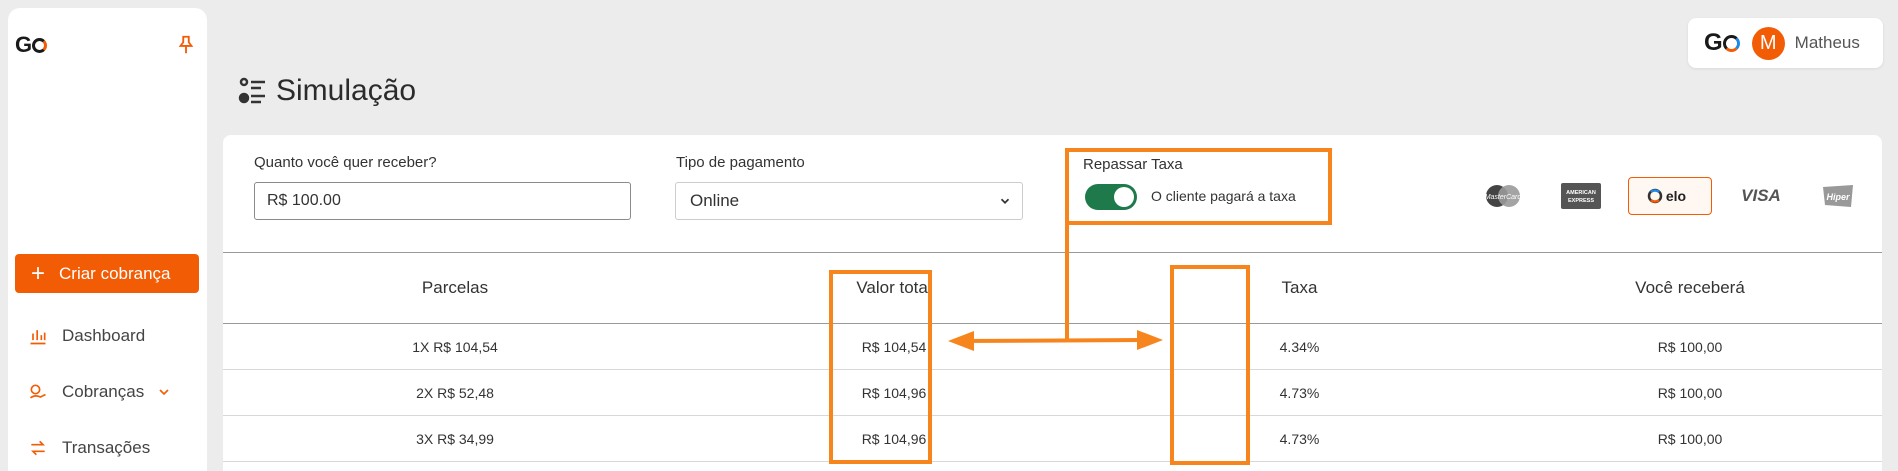 The width and height of the screenshot is (1898, 471). What do you see at coordinates (880, 367) in the screenshot?
I see `annotation-box-valor-total` at bounding box center [880, 367].